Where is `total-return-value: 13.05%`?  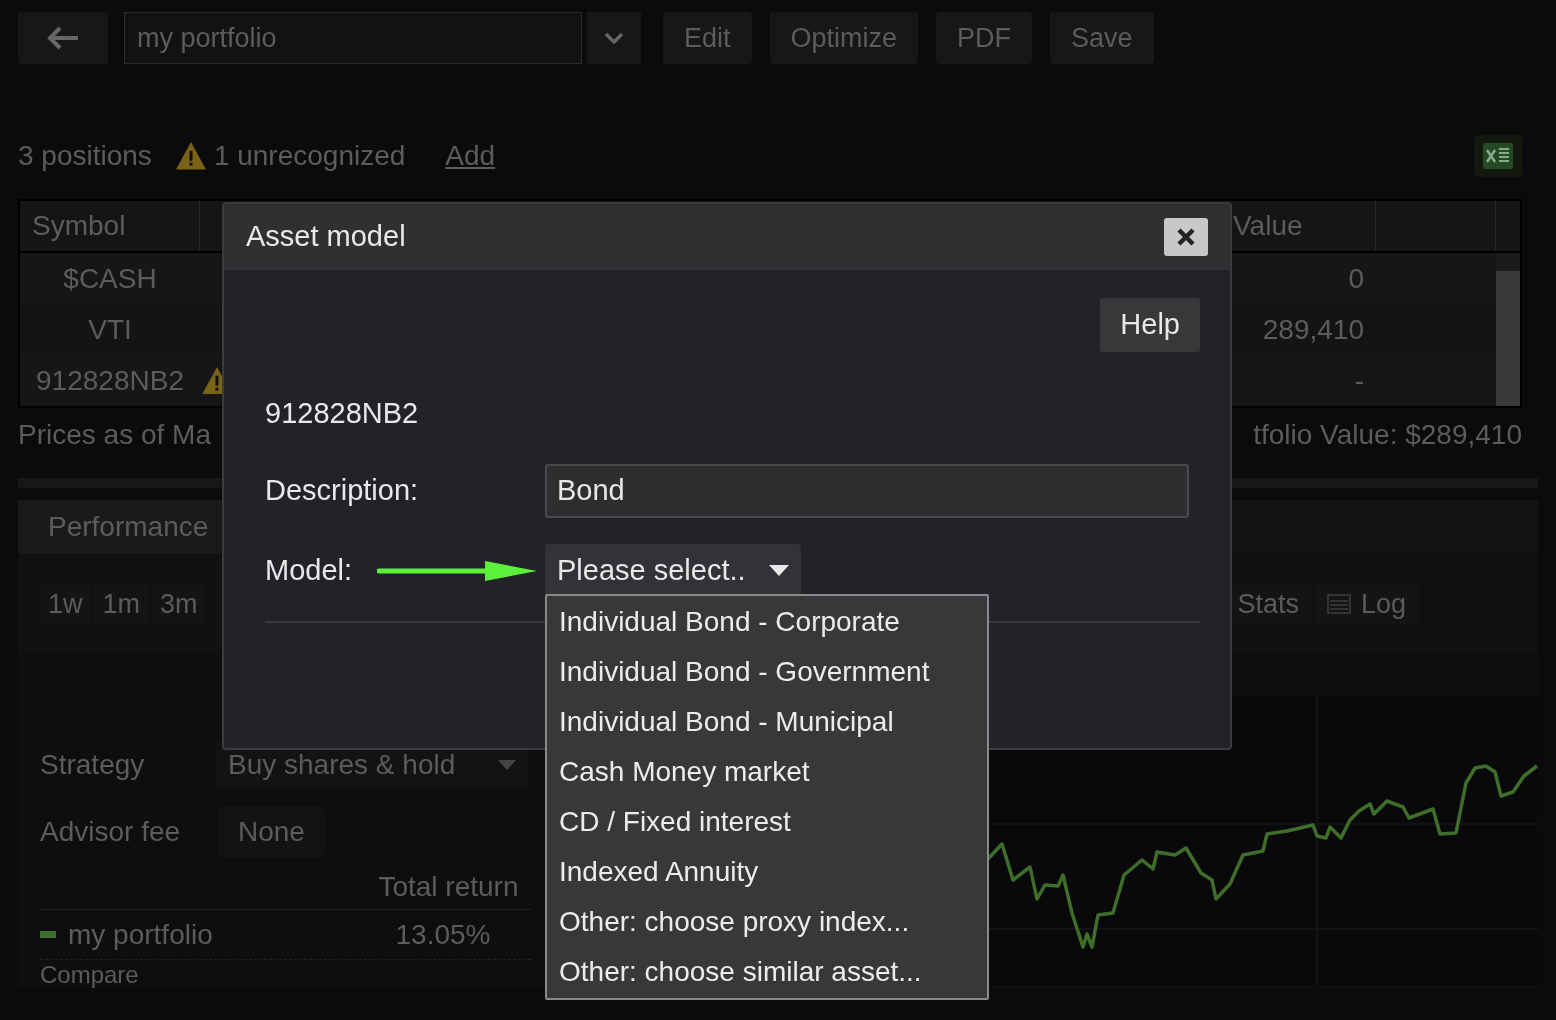
total-return-value: 13.05% is located at coordinates (443, 934).